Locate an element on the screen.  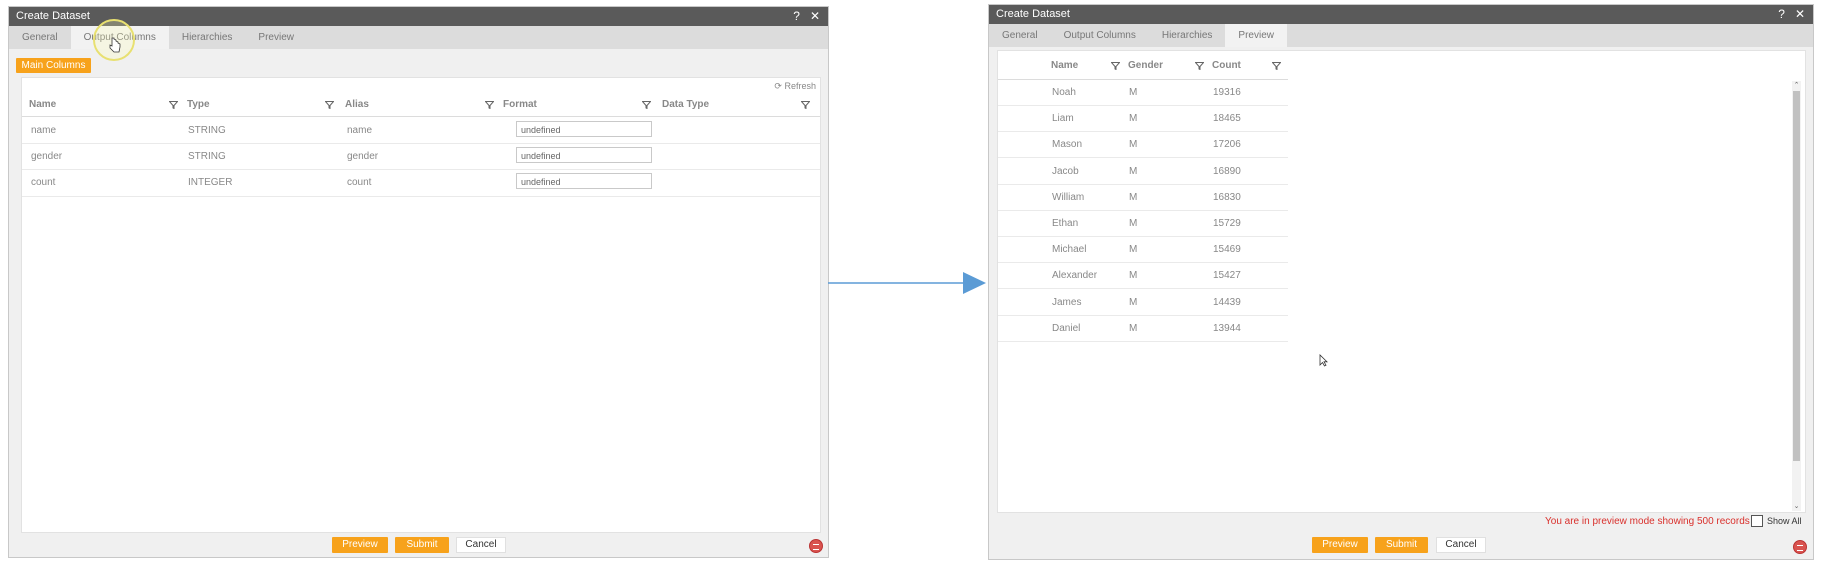
cell-name: Daniel is located at coordinates (1066, 328).